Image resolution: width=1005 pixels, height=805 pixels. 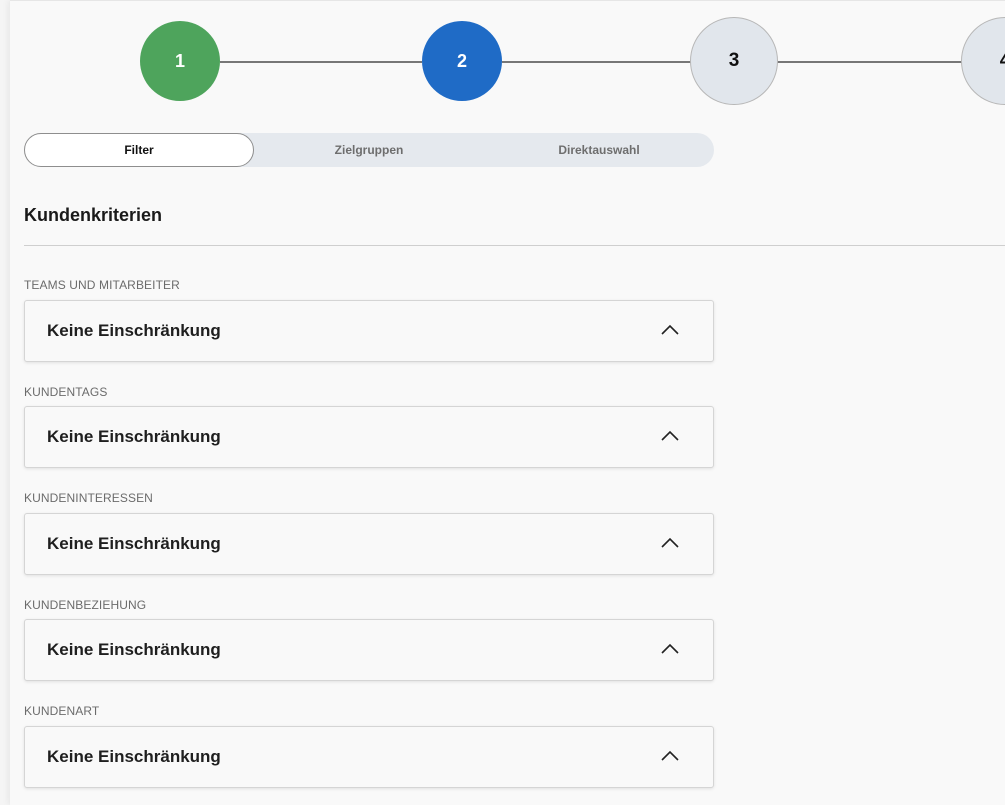 I want to click on tab-zielgruppen: Zielgruppen, so click(x=369, y=150).